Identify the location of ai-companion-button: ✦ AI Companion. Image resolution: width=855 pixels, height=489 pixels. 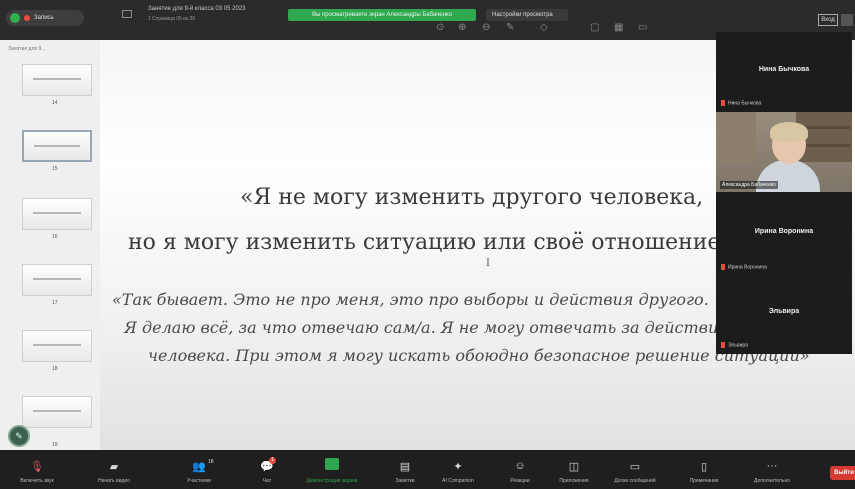
(458, 469).